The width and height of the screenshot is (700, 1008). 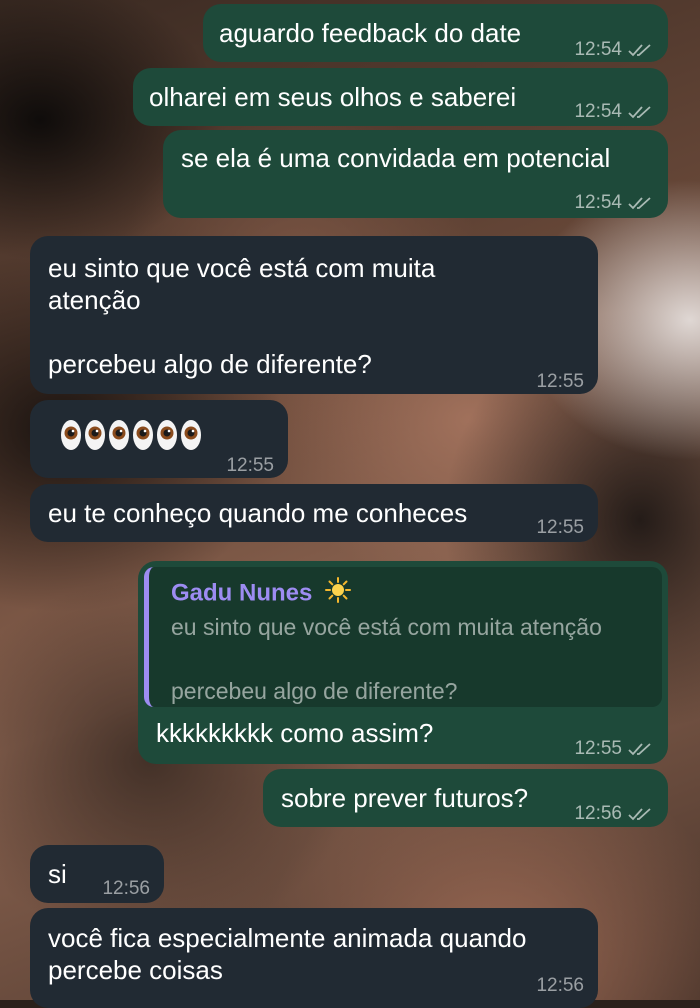 I want to click on message-bubble-outgoing: aguardo feedback do date 12:54, so click(x=435, y=33).